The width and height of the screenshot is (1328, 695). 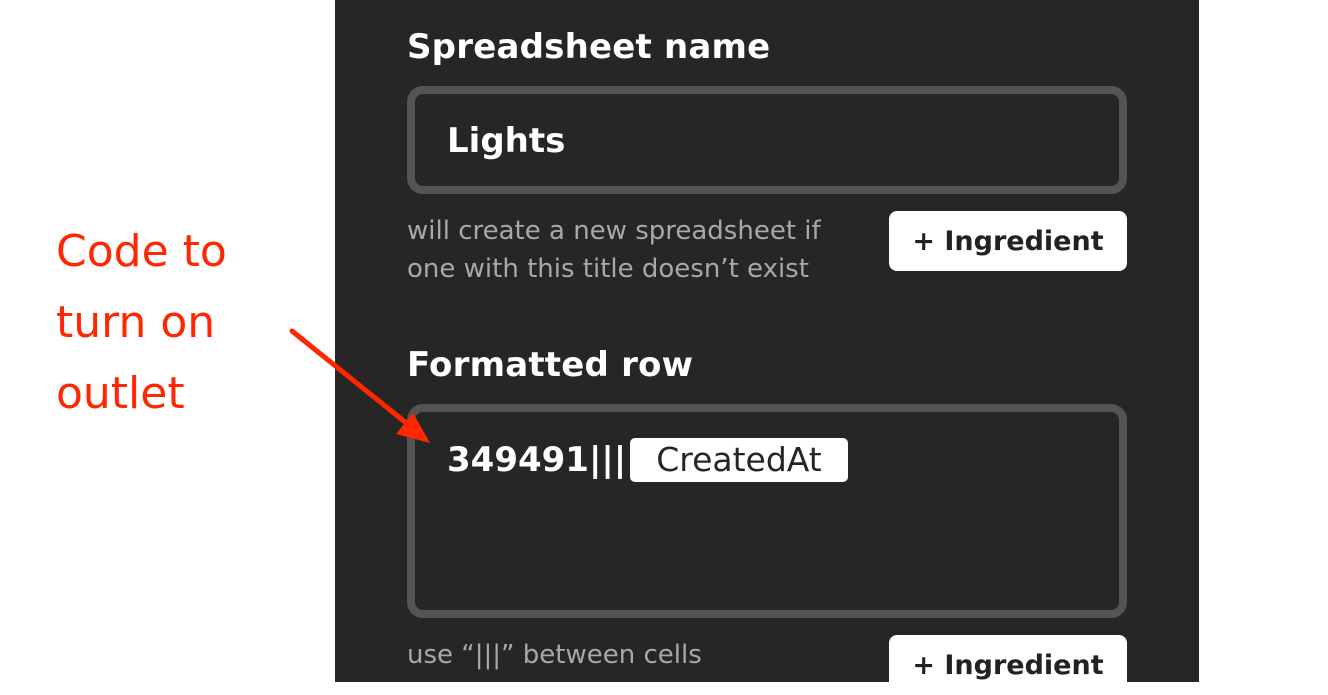 What do you see at coordinates (351, 378) in the screenshot?
I see `annotation-arrow-shaft` at bounding box center [351, 378].